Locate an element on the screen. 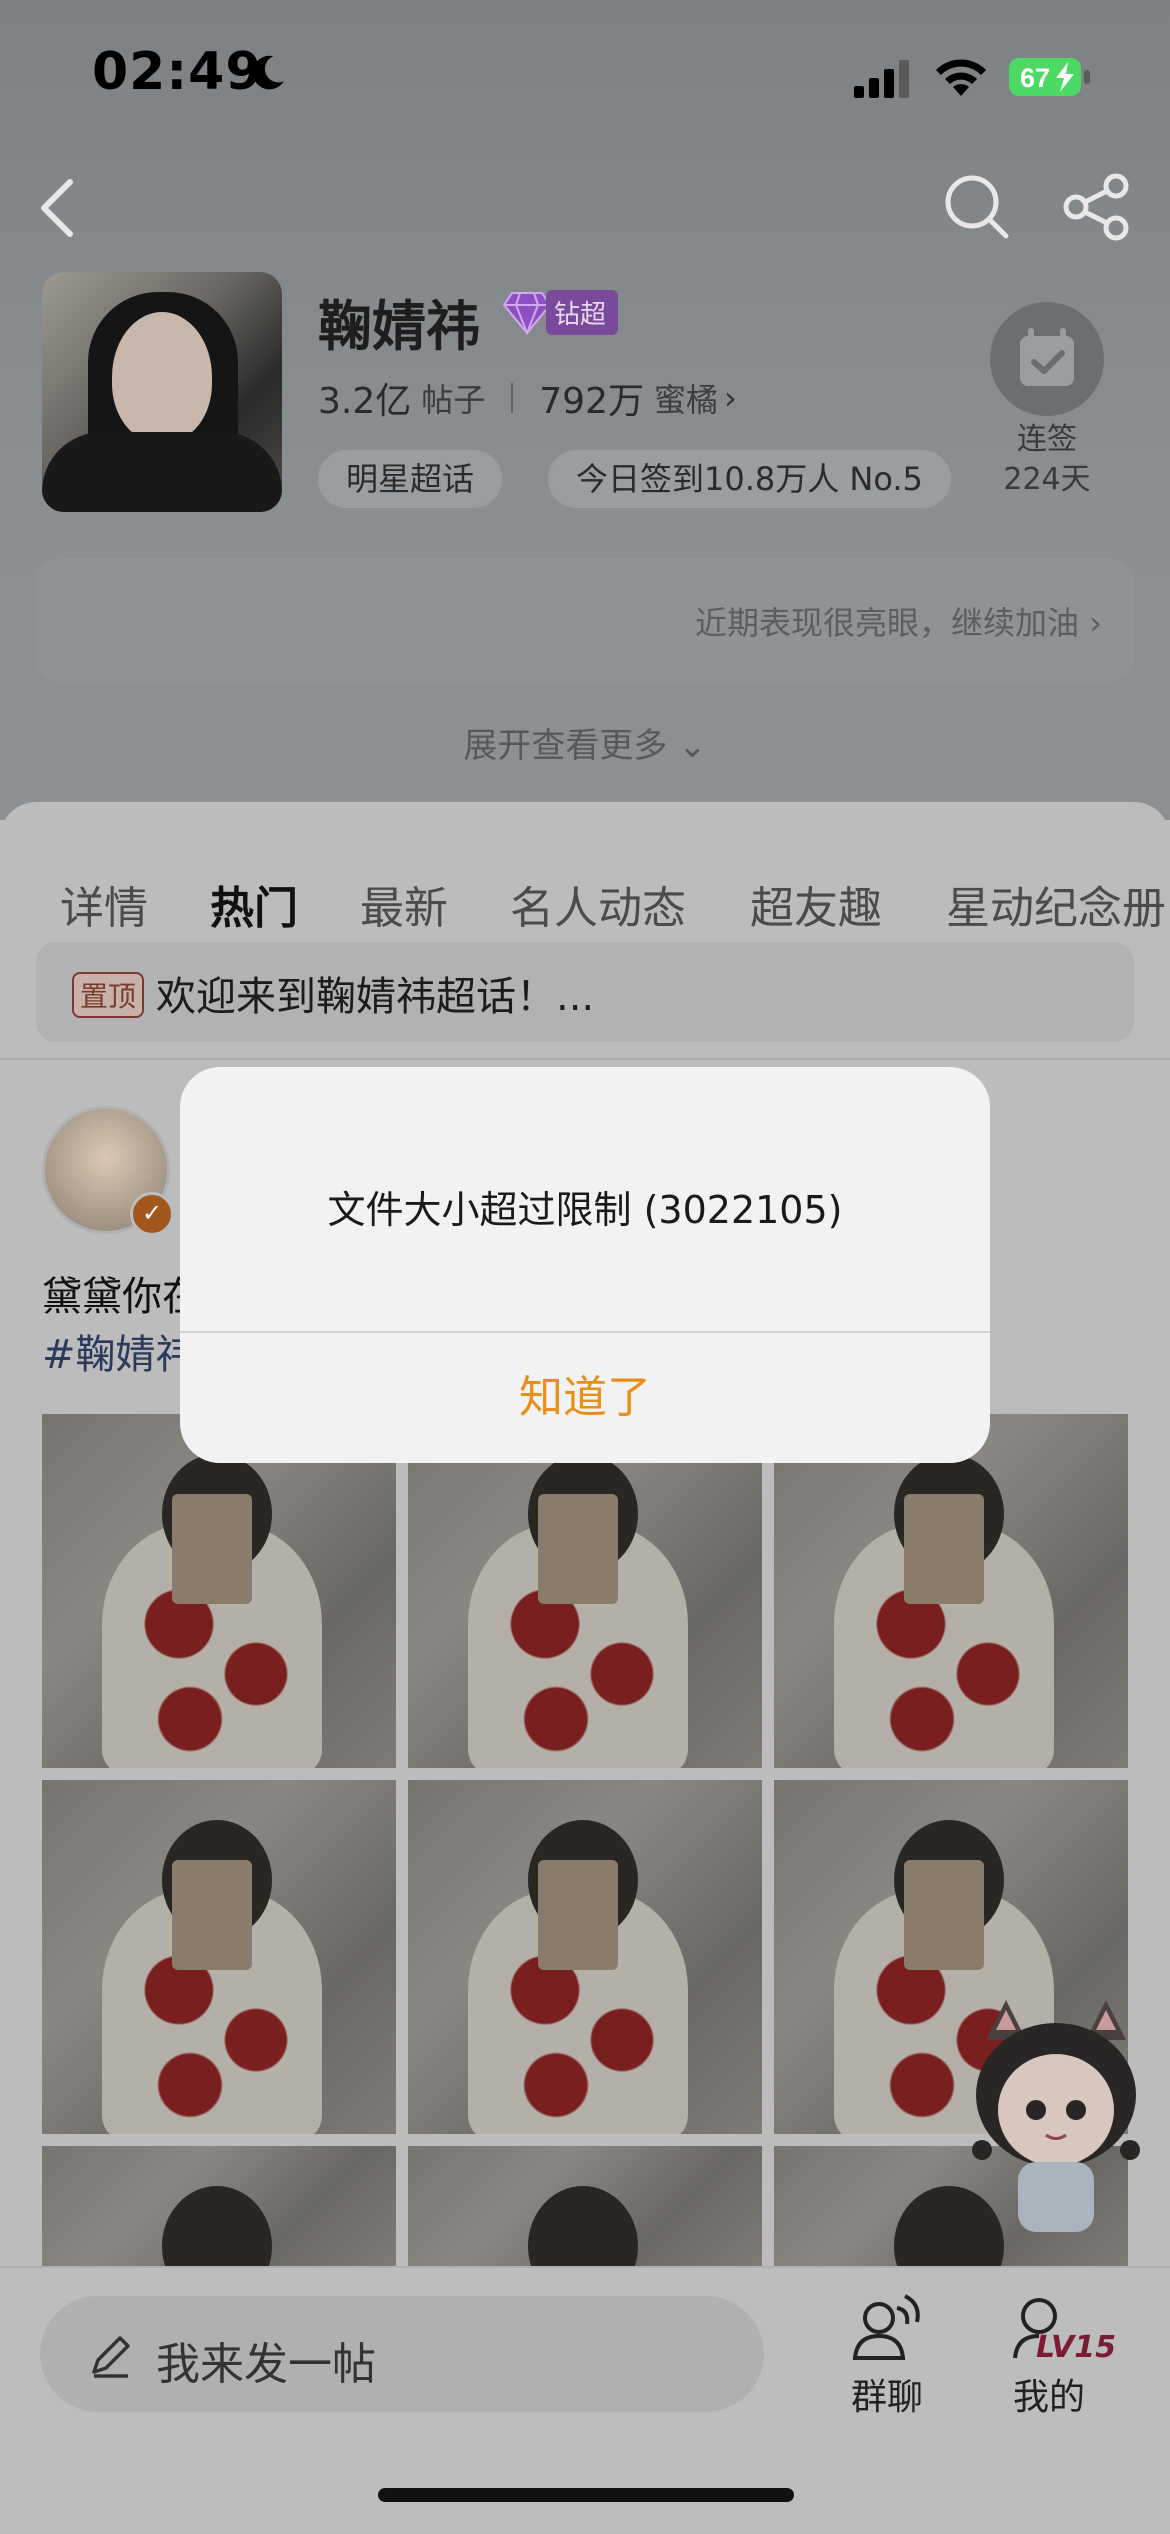 The height and width of the screenshot is (2534, 1170). battery-indicator: 67 is located at coordinates (1050, 77).